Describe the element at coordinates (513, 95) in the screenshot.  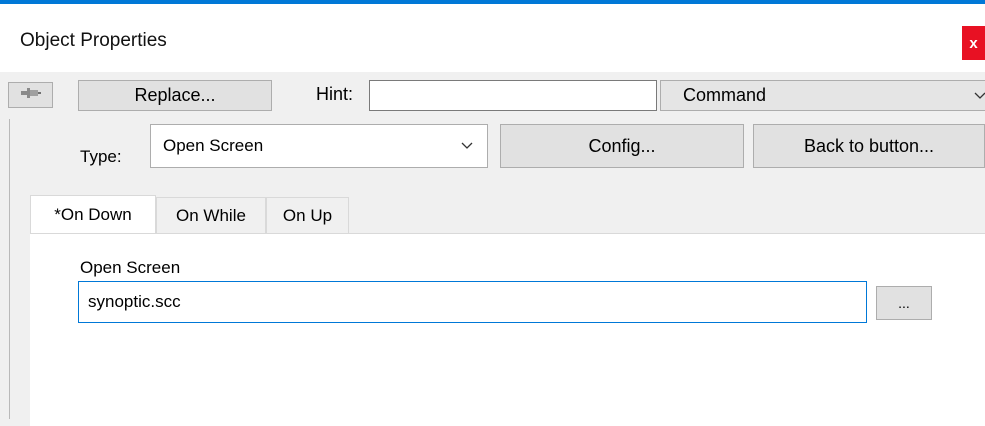
I see `hint-input` at that location.